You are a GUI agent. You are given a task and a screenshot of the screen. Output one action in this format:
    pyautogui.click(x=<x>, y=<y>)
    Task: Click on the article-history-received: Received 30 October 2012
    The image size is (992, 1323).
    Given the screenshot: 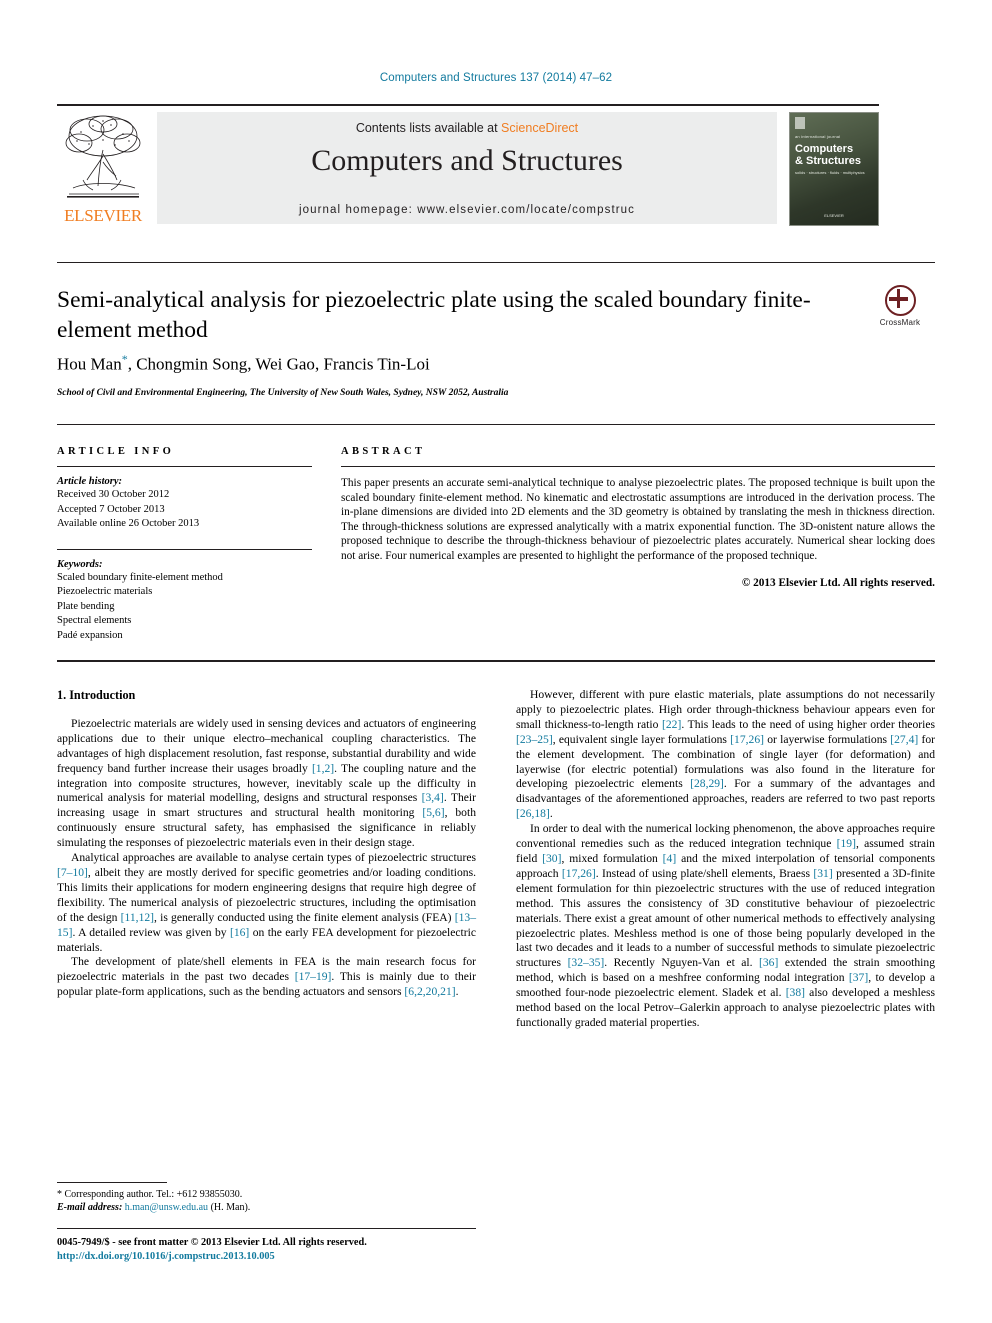 What is the action you would take?
    pyautogui.click(x=113, y=494)
    